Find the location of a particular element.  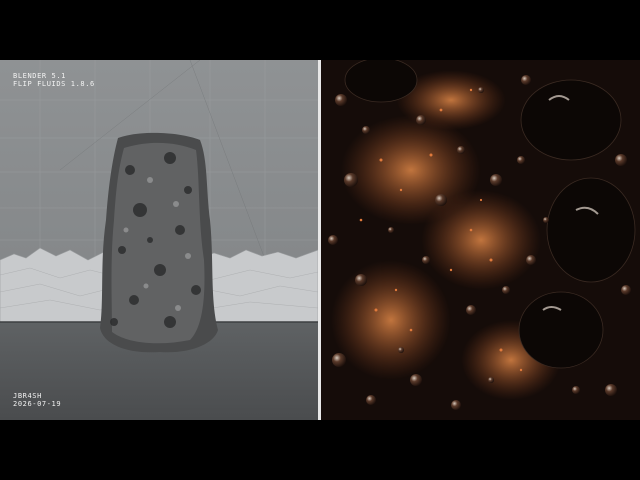

author-label: JBR4SH is located at coordinates (27, 396).